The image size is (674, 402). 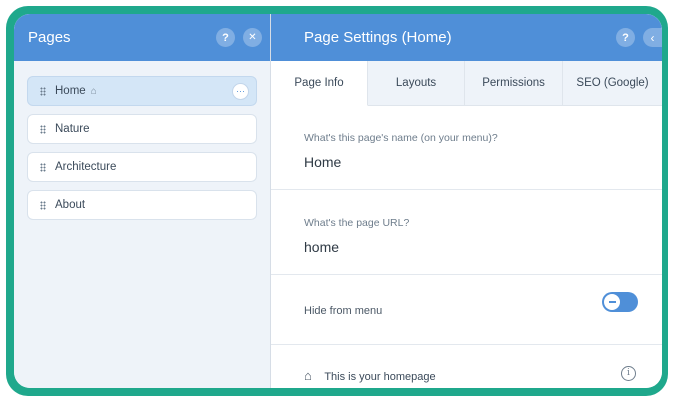 What do you see at coordinates (70, 205) in the screenshot?
I see `page-item-label: About` at bounding box center [70, 205].